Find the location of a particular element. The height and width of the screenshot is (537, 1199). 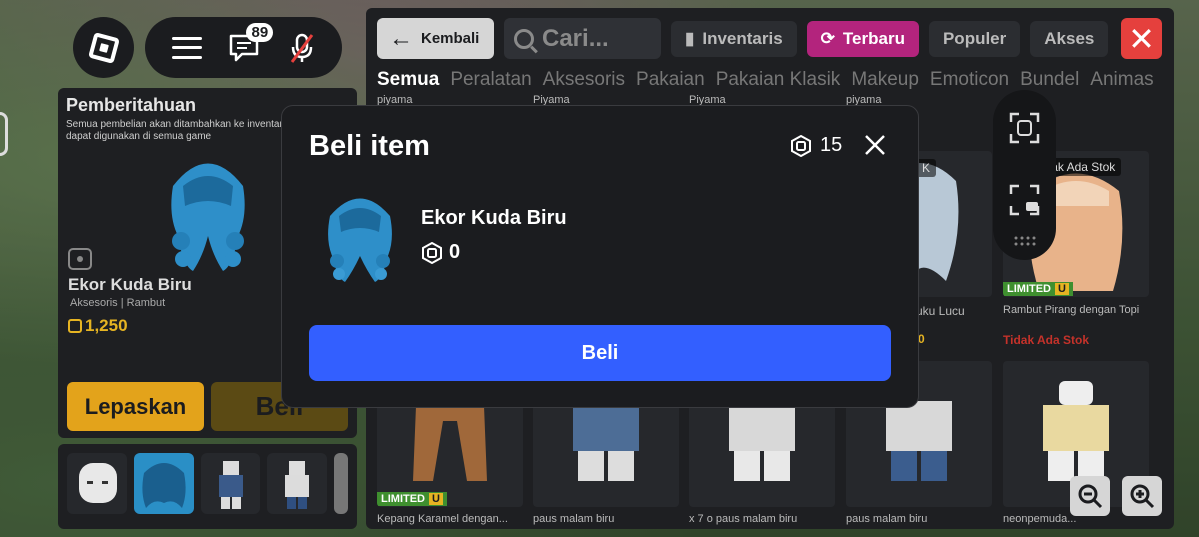

preview-eye-icon is located at coordinates (80, 259).